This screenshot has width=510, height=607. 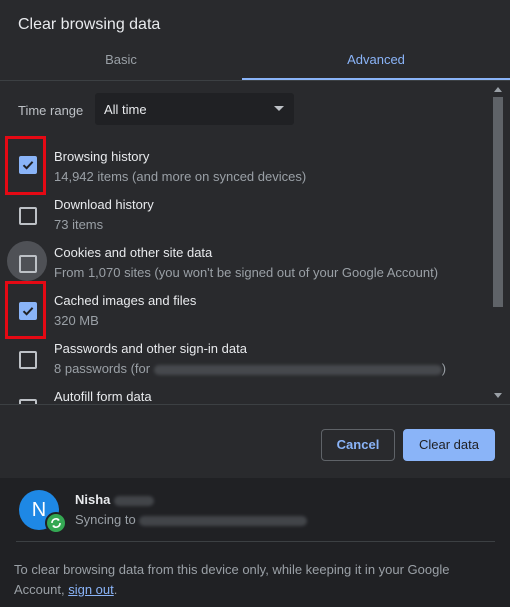 What do you see at coordinates (358, 445) in the screenshot?
I see `cancel-button: Cancel` at bounding box center [358, 445].